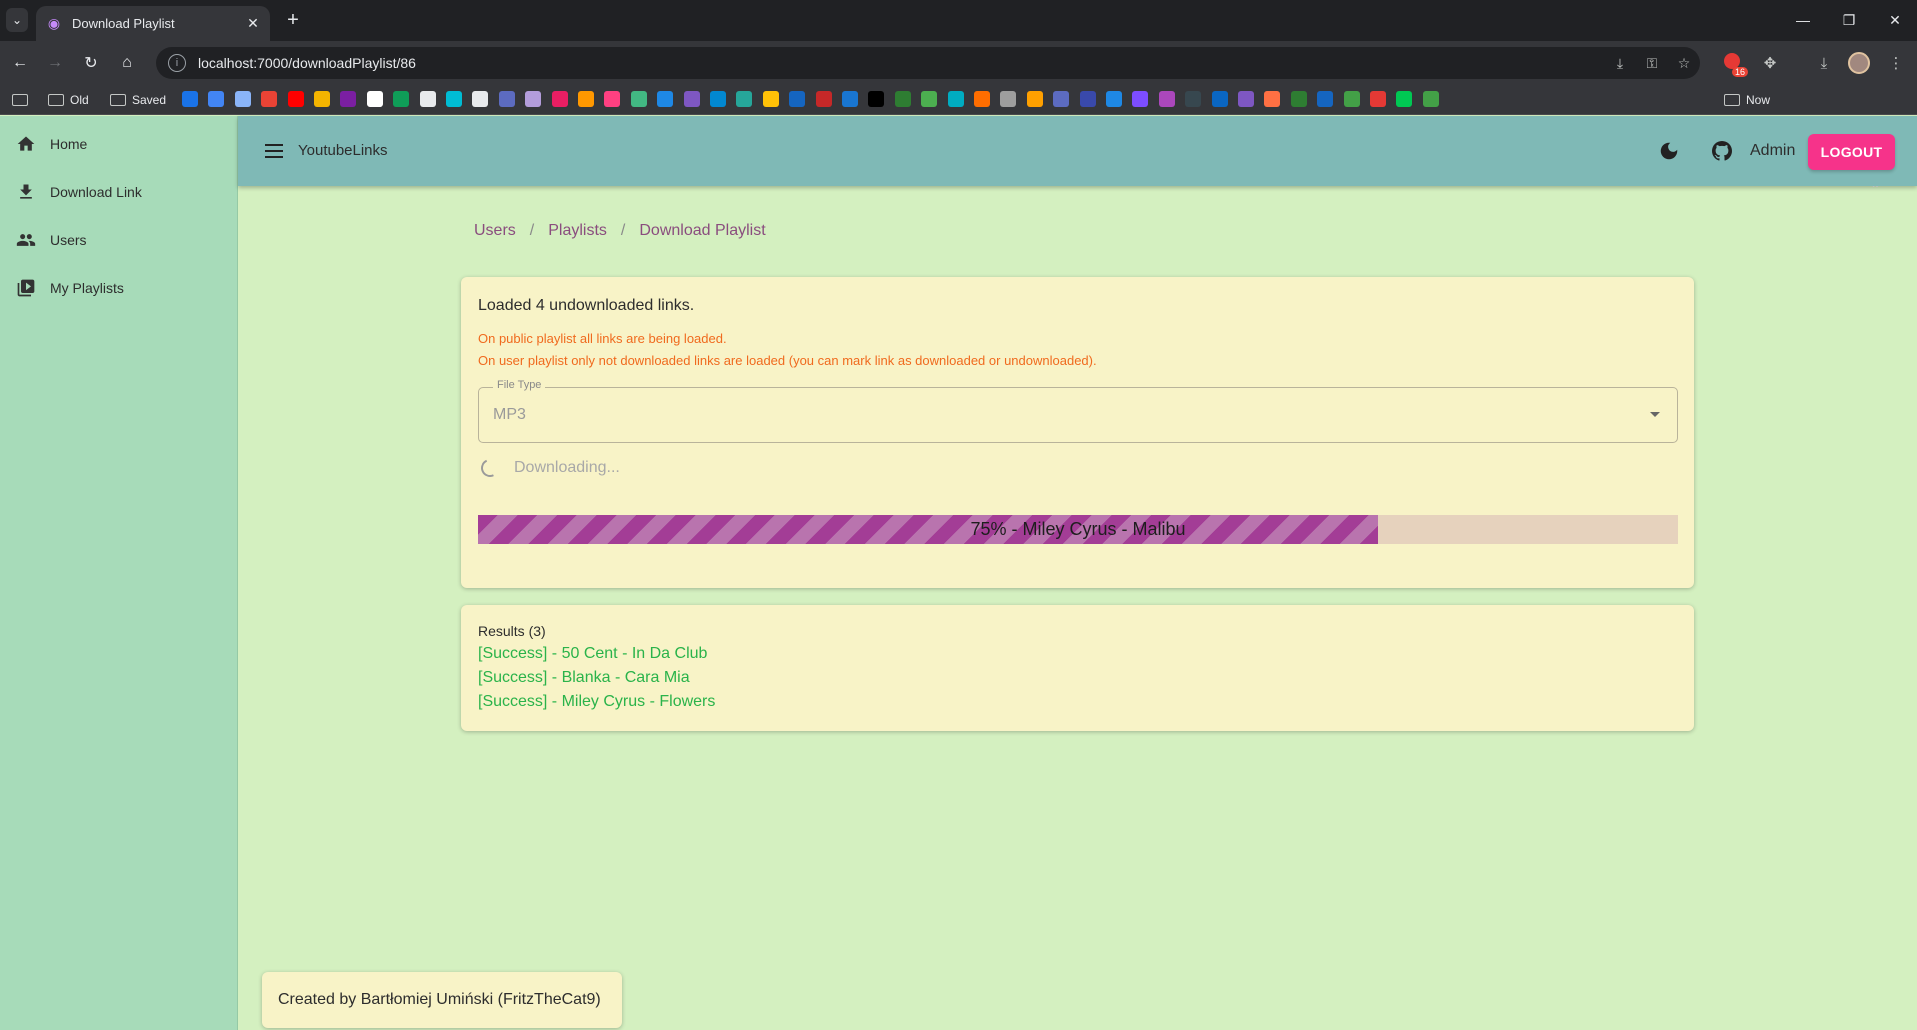 This screenshot has width=1917, height=1030. I want to click on browser-tab: ◉ Download Playlist ✕, so click(153, 23).